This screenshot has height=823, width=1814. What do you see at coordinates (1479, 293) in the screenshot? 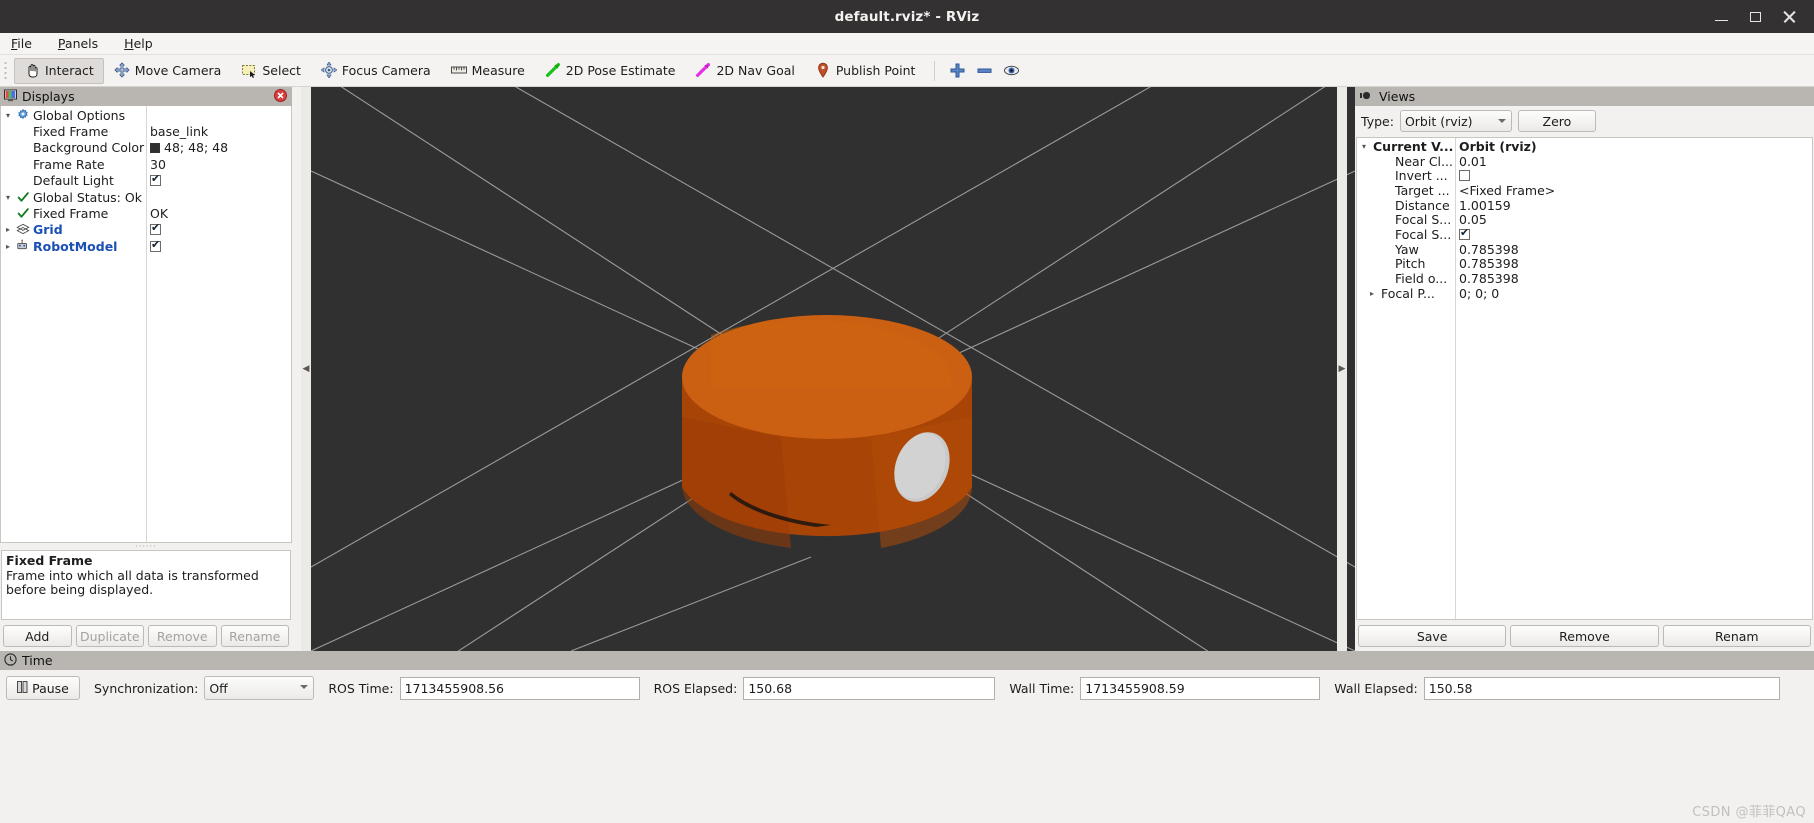
I see `views-row-value-cell: 0; 0; 0` at bounding box center [1479, 293].